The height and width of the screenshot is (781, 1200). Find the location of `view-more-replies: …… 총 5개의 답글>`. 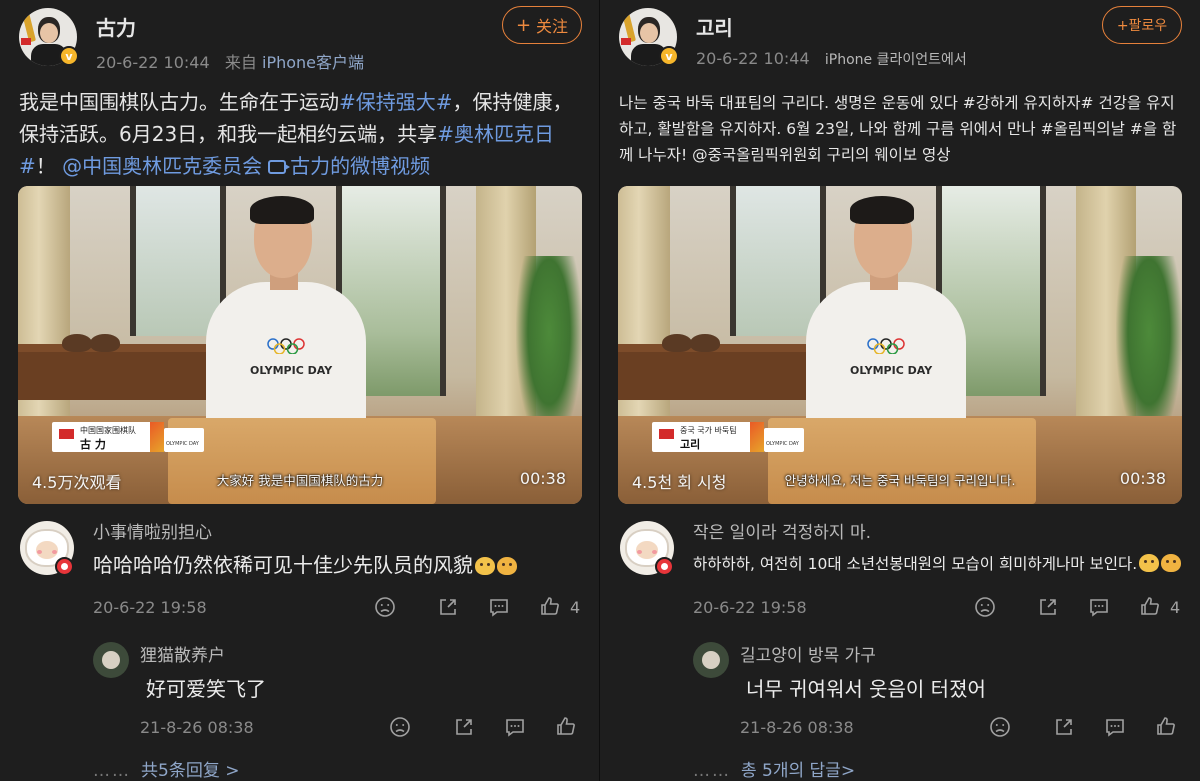

view-more-replies: …… 총 5개의 답글> is located at coordinates (774, 768).